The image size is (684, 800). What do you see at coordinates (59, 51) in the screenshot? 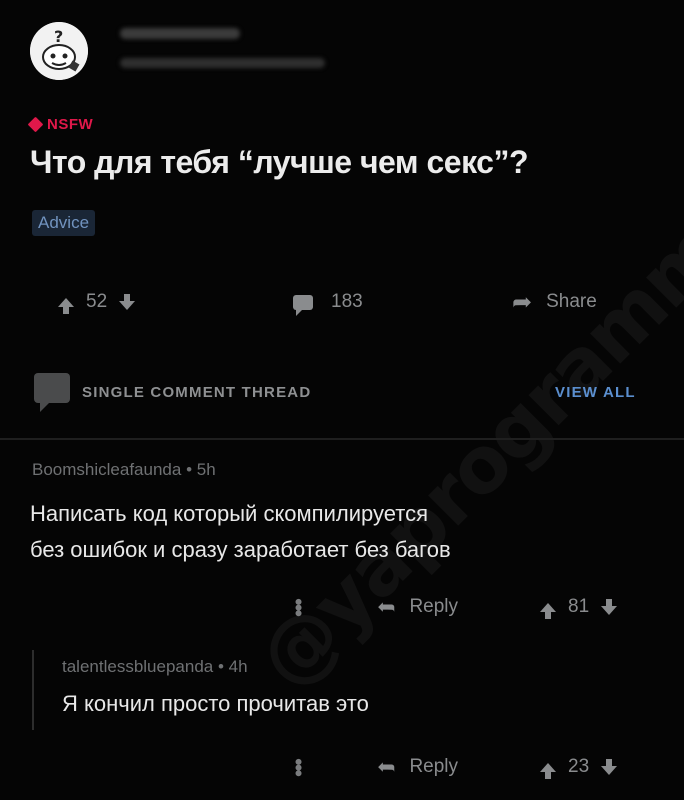
I see `subreddit-avatar: ?` at bounding box center [59, 51].